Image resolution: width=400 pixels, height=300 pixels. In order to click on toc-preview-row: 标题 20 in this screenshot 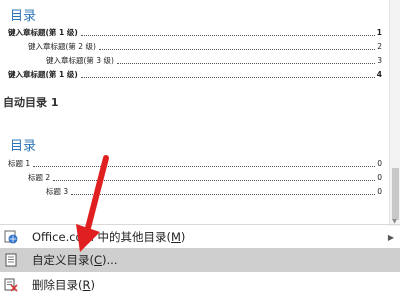, I will do `click(205, 177)`.